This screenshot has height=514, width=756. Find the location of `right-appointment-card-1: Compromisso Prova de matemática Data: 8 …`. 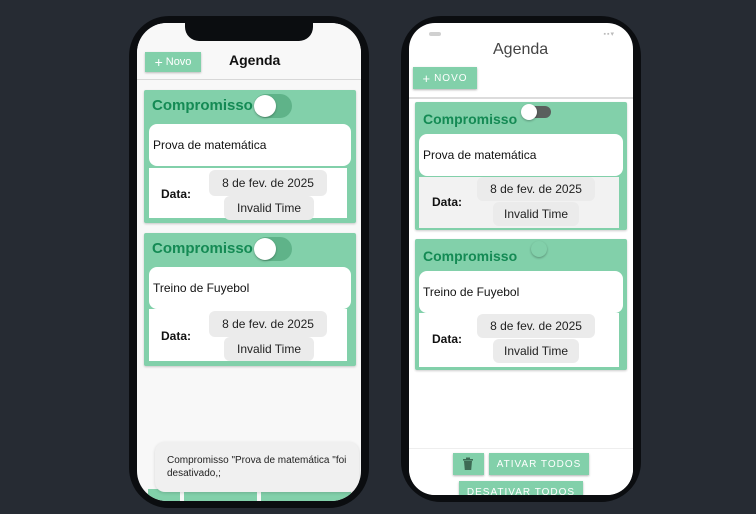

right-appointment-card-1: Compromisso Prova de matemática Data: 8 … is located at coordinates (521, 166).